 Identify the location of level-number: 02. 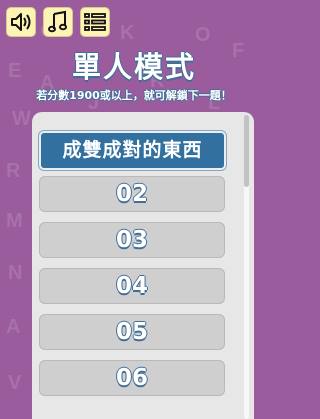
(131, 194).